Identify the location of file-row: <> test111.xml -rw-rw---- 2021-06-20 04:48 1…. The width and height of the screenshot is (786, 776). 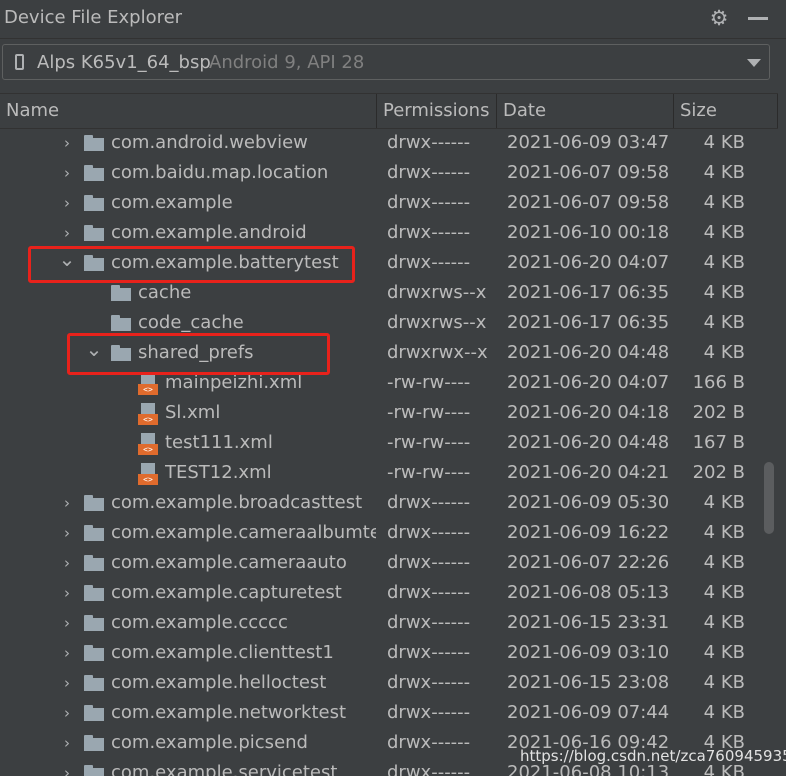
(381, 443).